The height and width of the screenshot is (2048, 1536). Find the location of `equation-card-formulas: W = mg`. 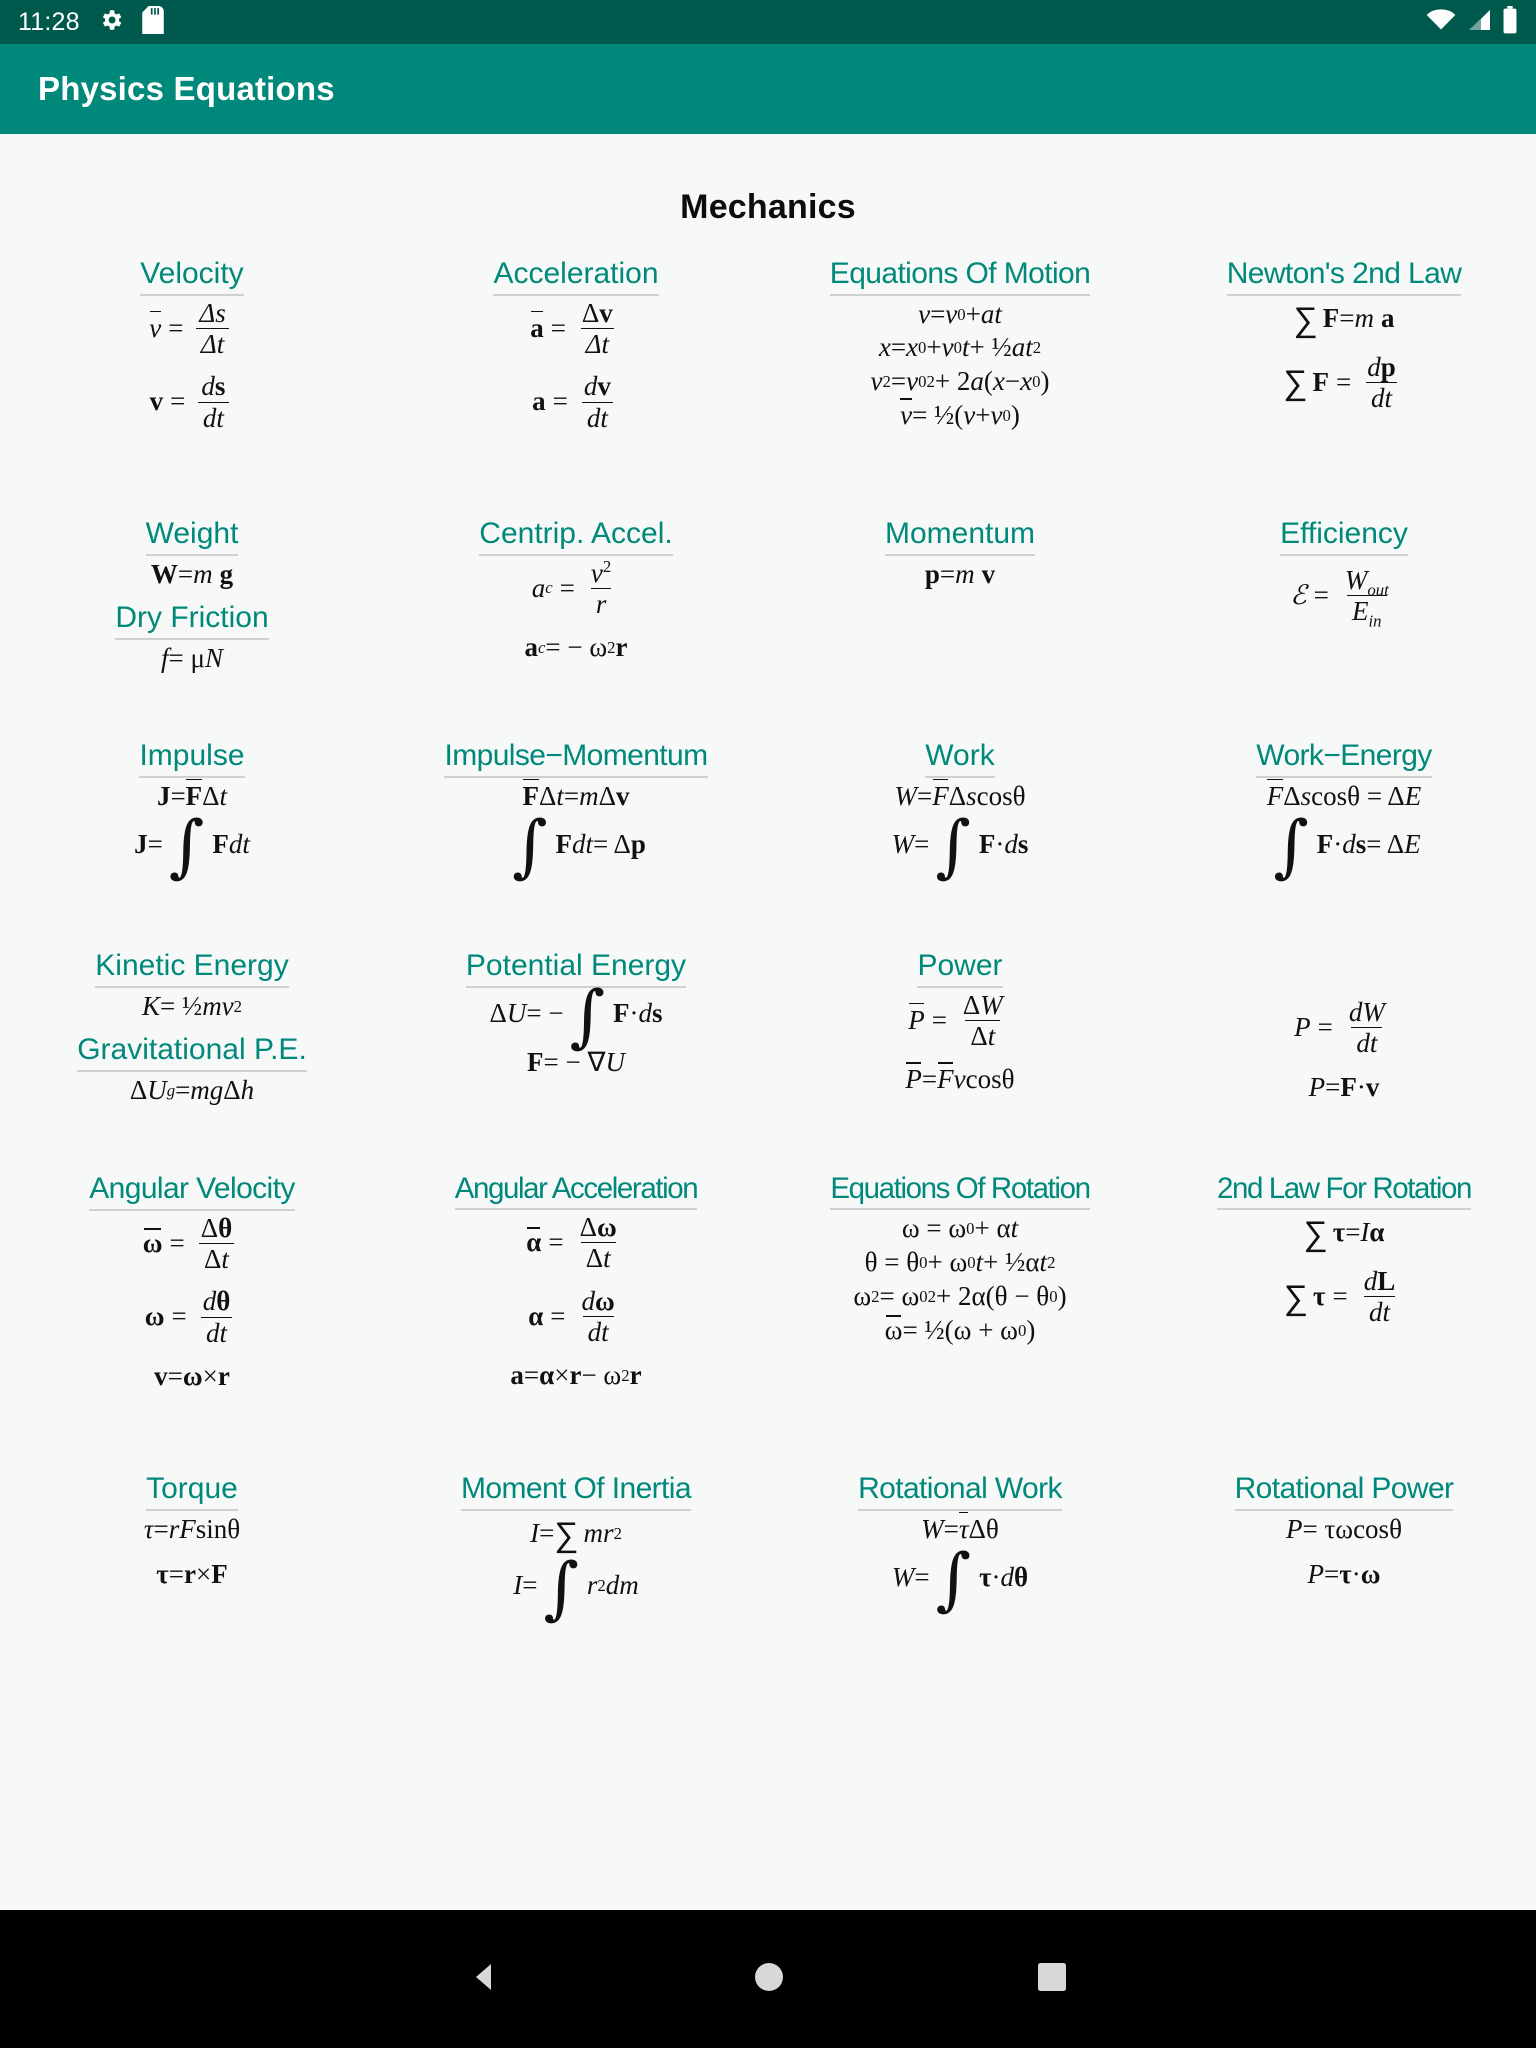

equation-card-formulas: W = mg is located at coordinates (192, 573).